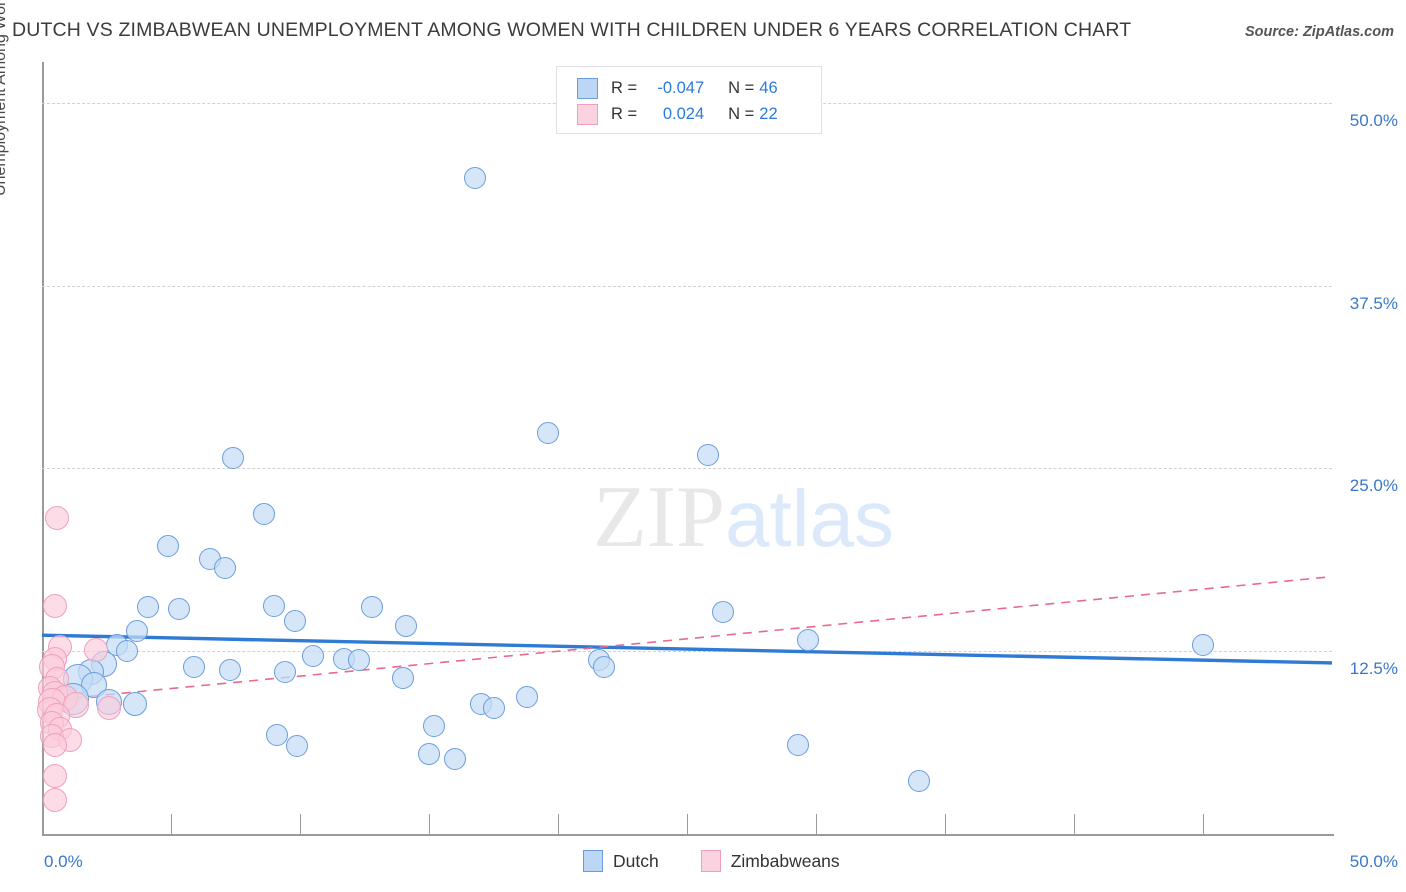 Image resolution: width=1406 pixels, height=892 pixels. I want to click on correlation-stats-box: R = -0.047 N = 46 R = 0.024 N = 22, so click(689, 100).